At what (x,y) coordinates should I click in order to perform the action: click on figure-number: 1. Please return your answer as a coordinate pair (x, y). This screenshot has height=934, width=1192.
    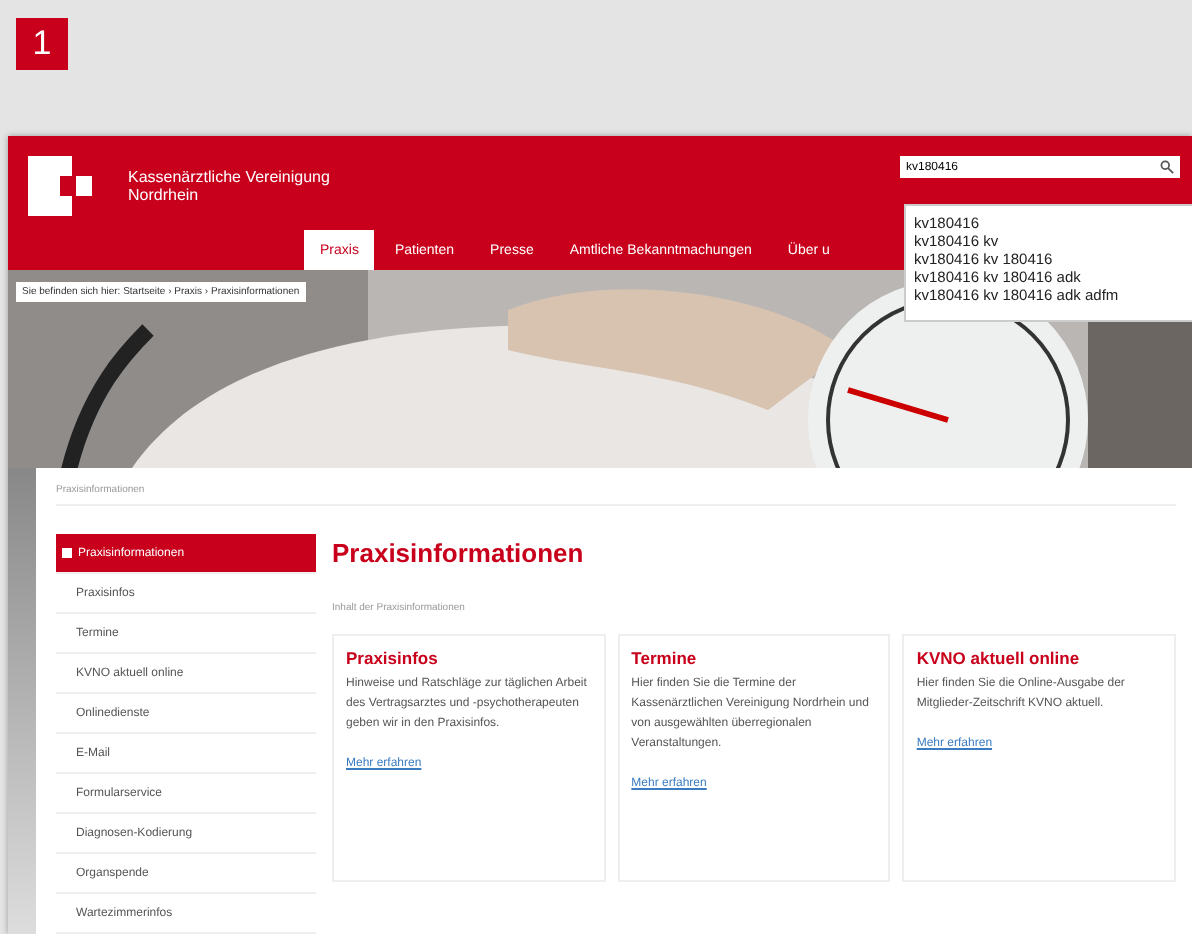
    Looking at the image, I should click on (42, 44).